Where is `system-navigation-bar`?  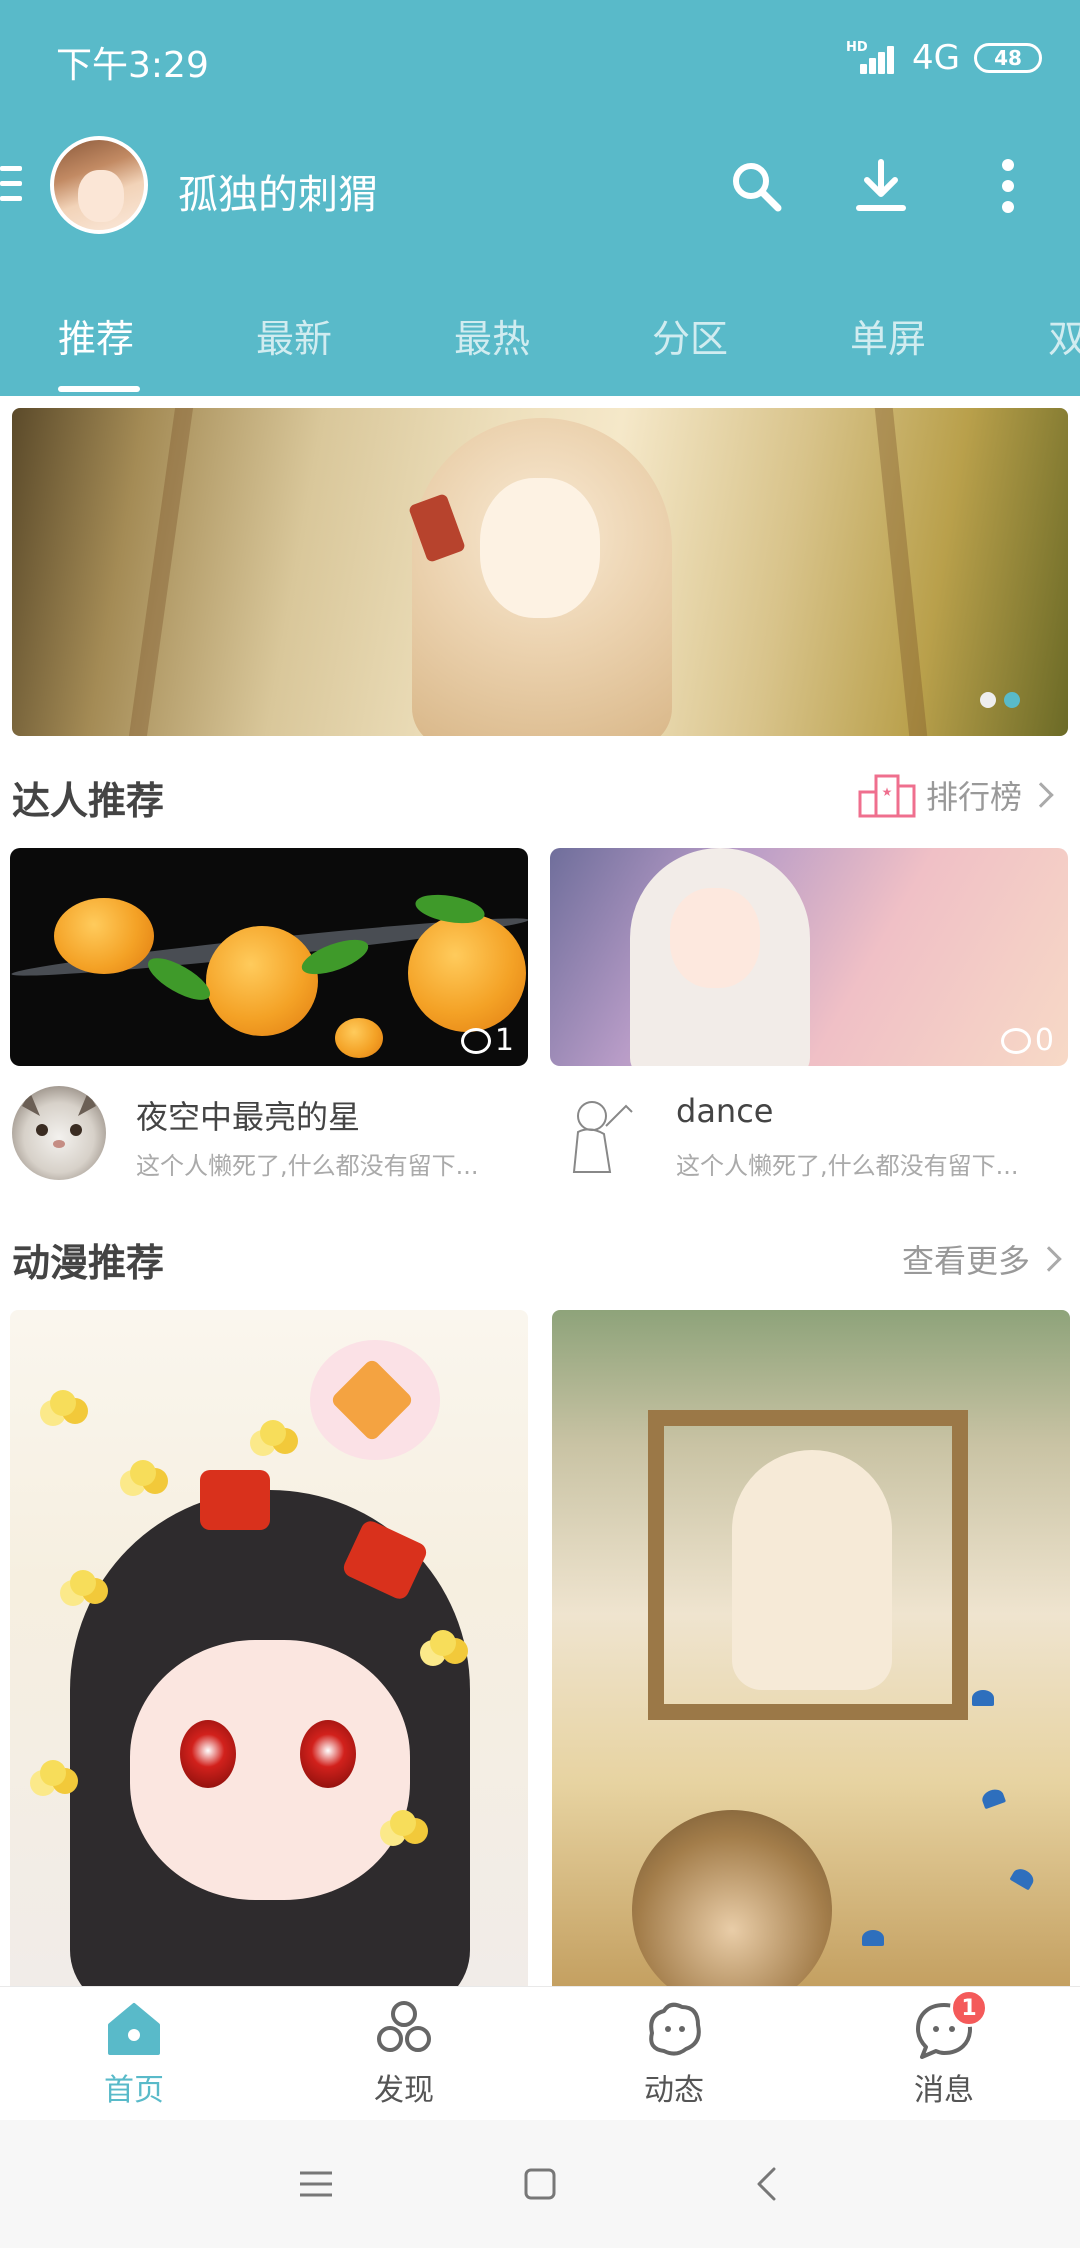 system-navigation-bar is located at coordinates (540, 2184).